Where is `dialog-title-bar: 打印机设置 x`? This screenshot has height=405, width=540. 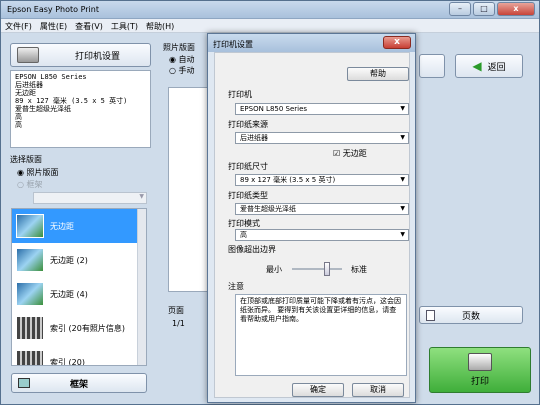 dialog-title-bar: 打印机设置 x is located at coordinates (311, 43).